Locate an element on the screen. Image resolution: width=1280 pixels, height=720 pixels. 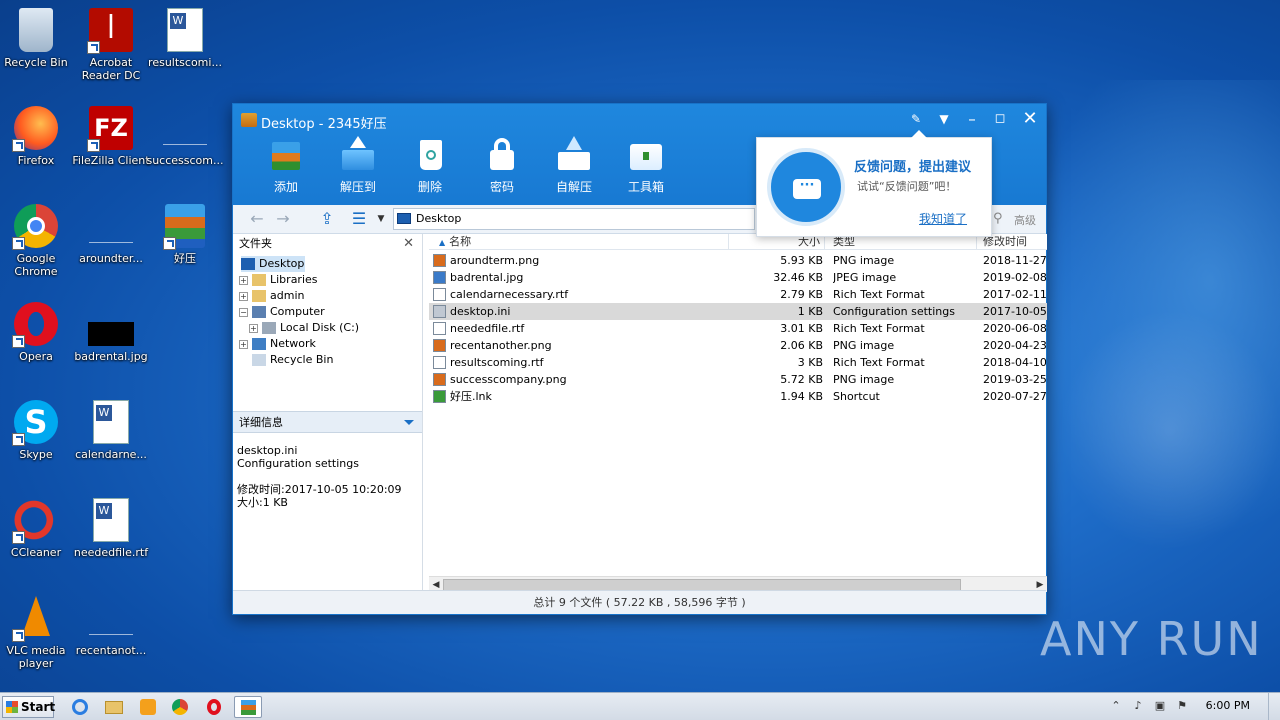
png-file-icon is located at coordinates (439, 260).